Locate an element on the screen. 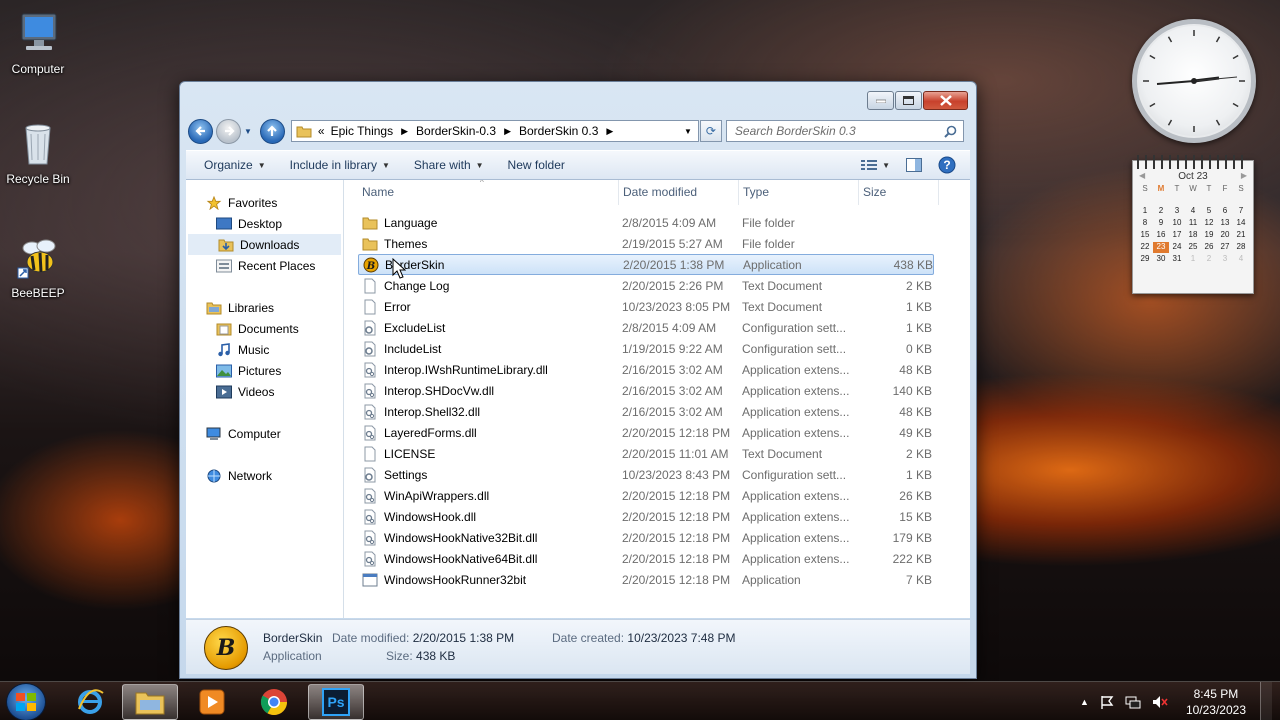 The image size is (1280, 720). column-header-date: Date modified is located at coordinates (679, 192).